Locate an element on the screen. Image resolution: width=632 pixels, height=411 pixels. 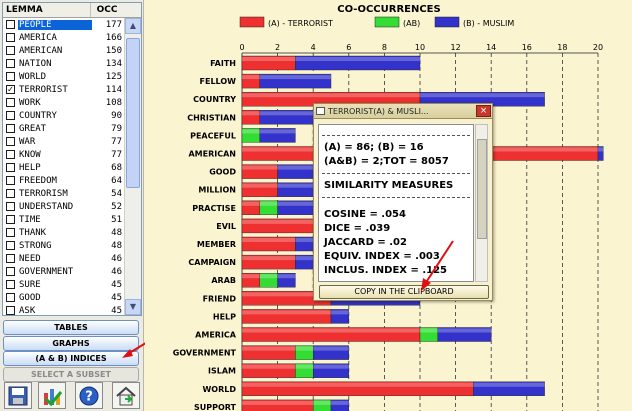
lemma-row: ASK 45 is located at coordinates (64, 309).